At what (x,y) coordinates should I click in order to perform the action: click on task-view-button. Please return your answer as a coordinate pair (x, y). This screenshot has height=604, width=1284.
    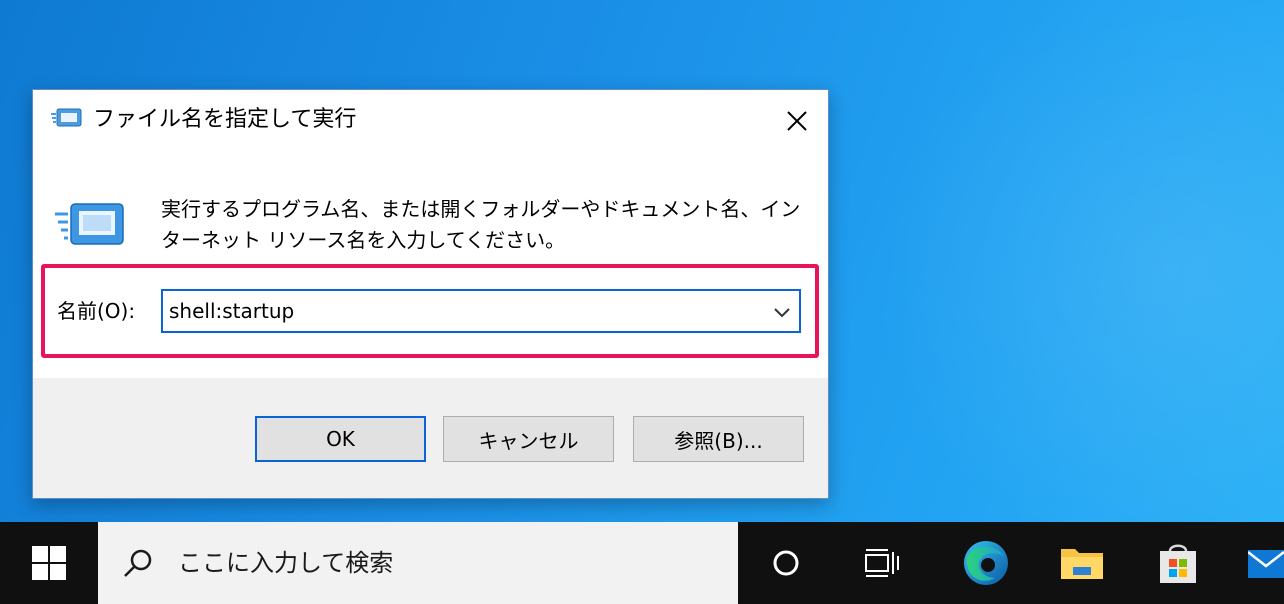
    Looking at the image, I should click on (882, 563).